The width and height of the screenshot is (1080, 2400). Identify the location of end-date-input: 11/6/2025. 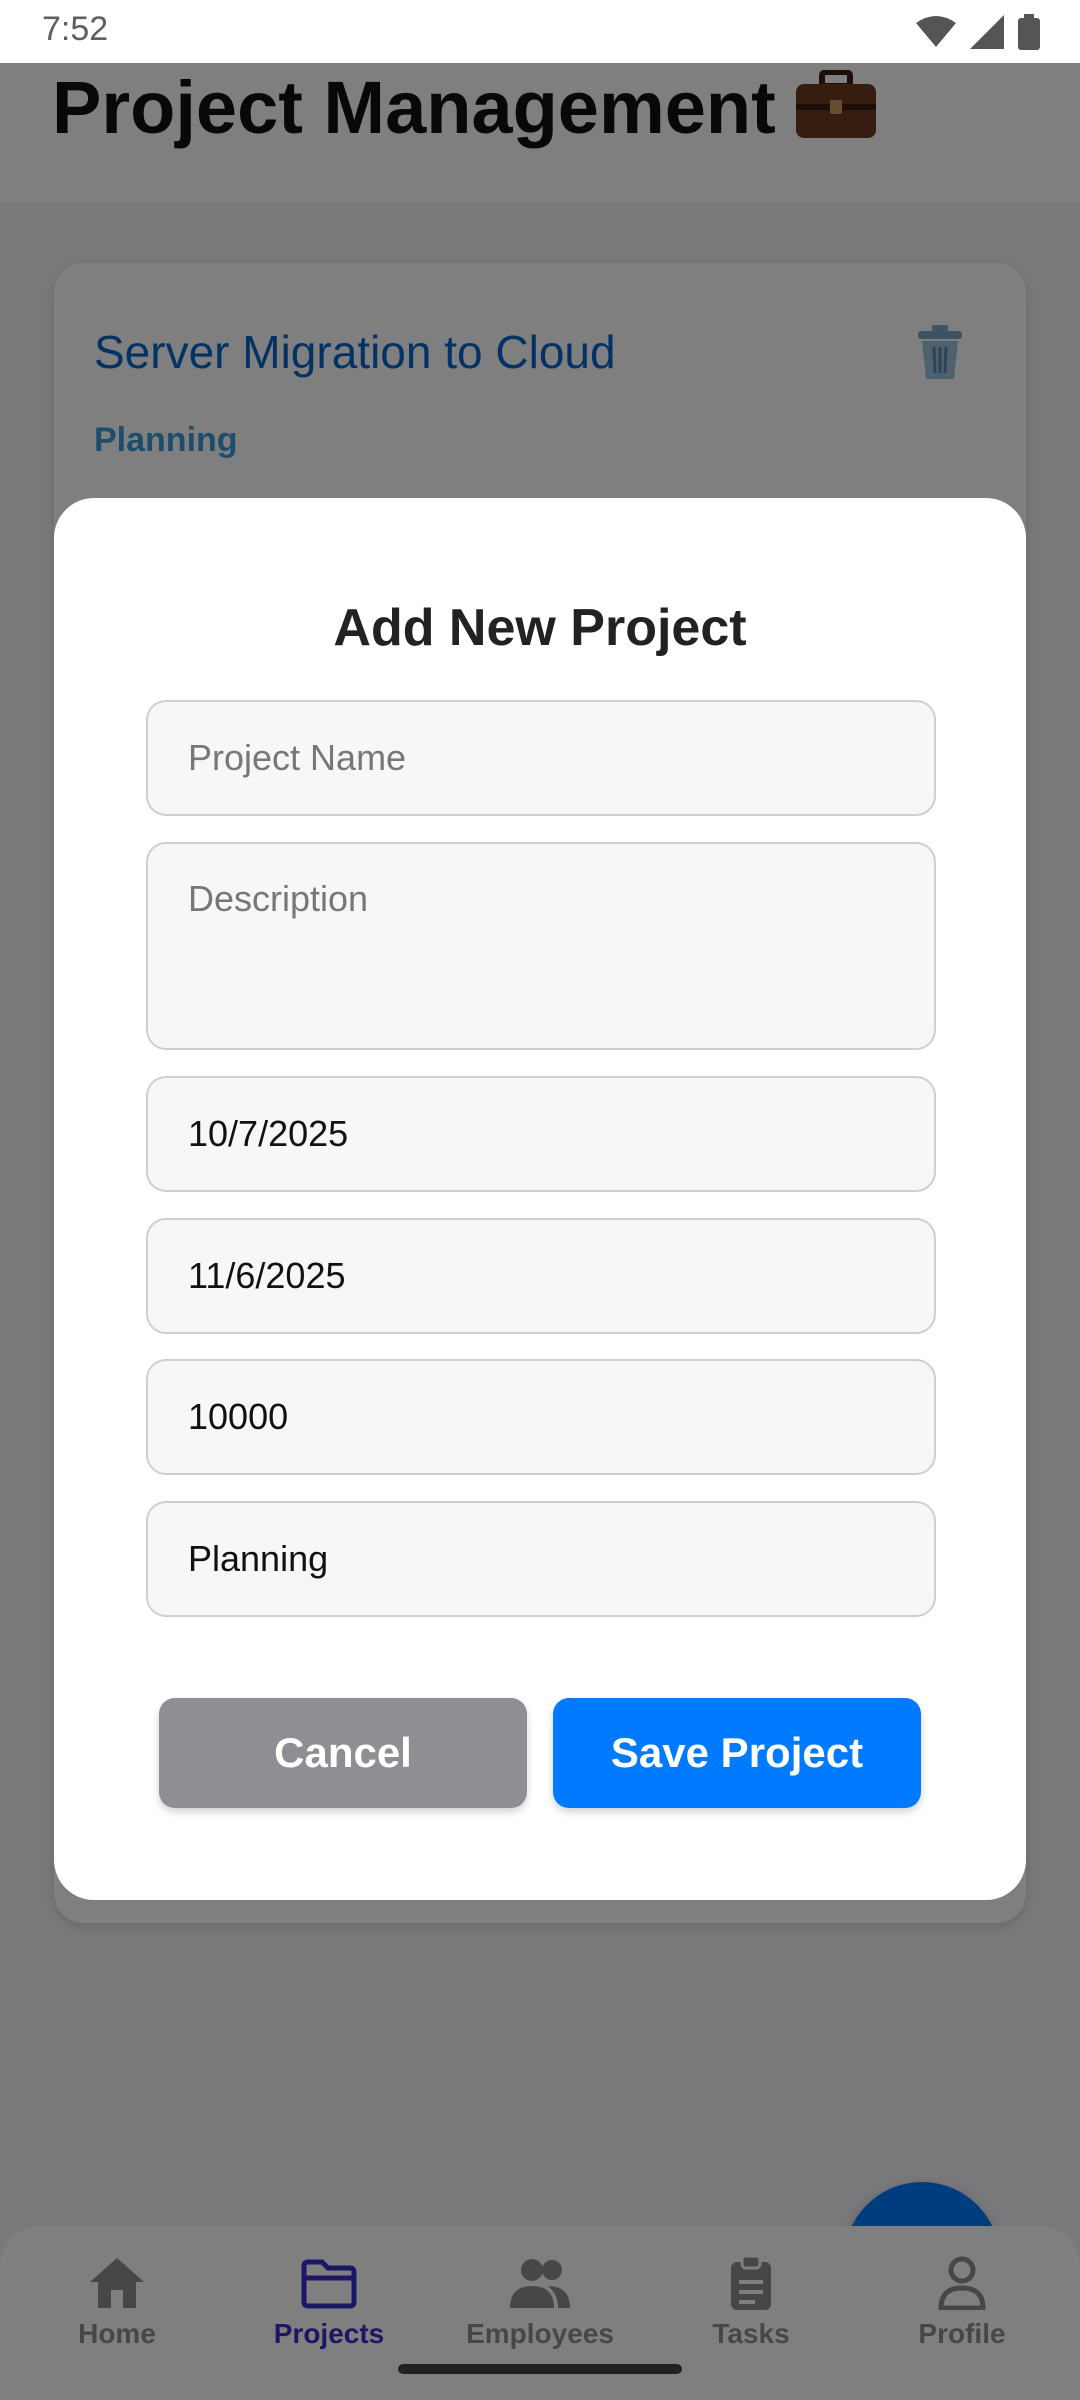
(541, 1276).